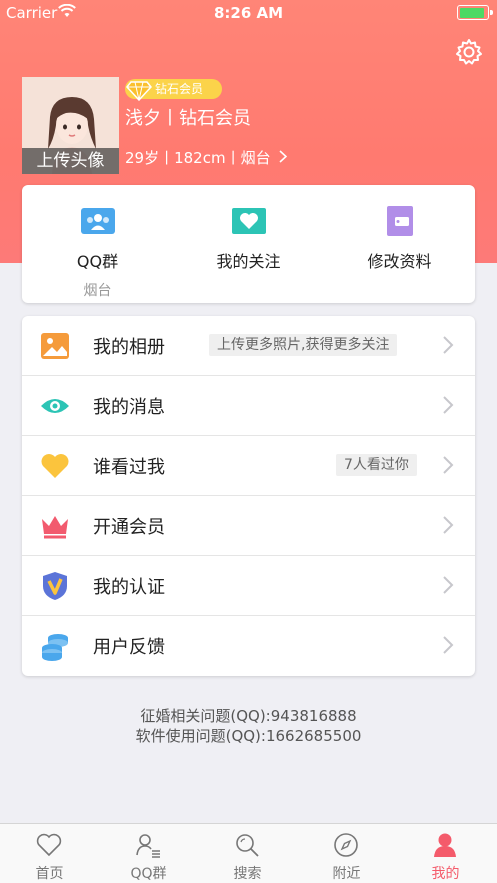 The width and height of the screenshot is (497, 883). I want to click on quick-action-label: 修改资料, so click(399, 261).